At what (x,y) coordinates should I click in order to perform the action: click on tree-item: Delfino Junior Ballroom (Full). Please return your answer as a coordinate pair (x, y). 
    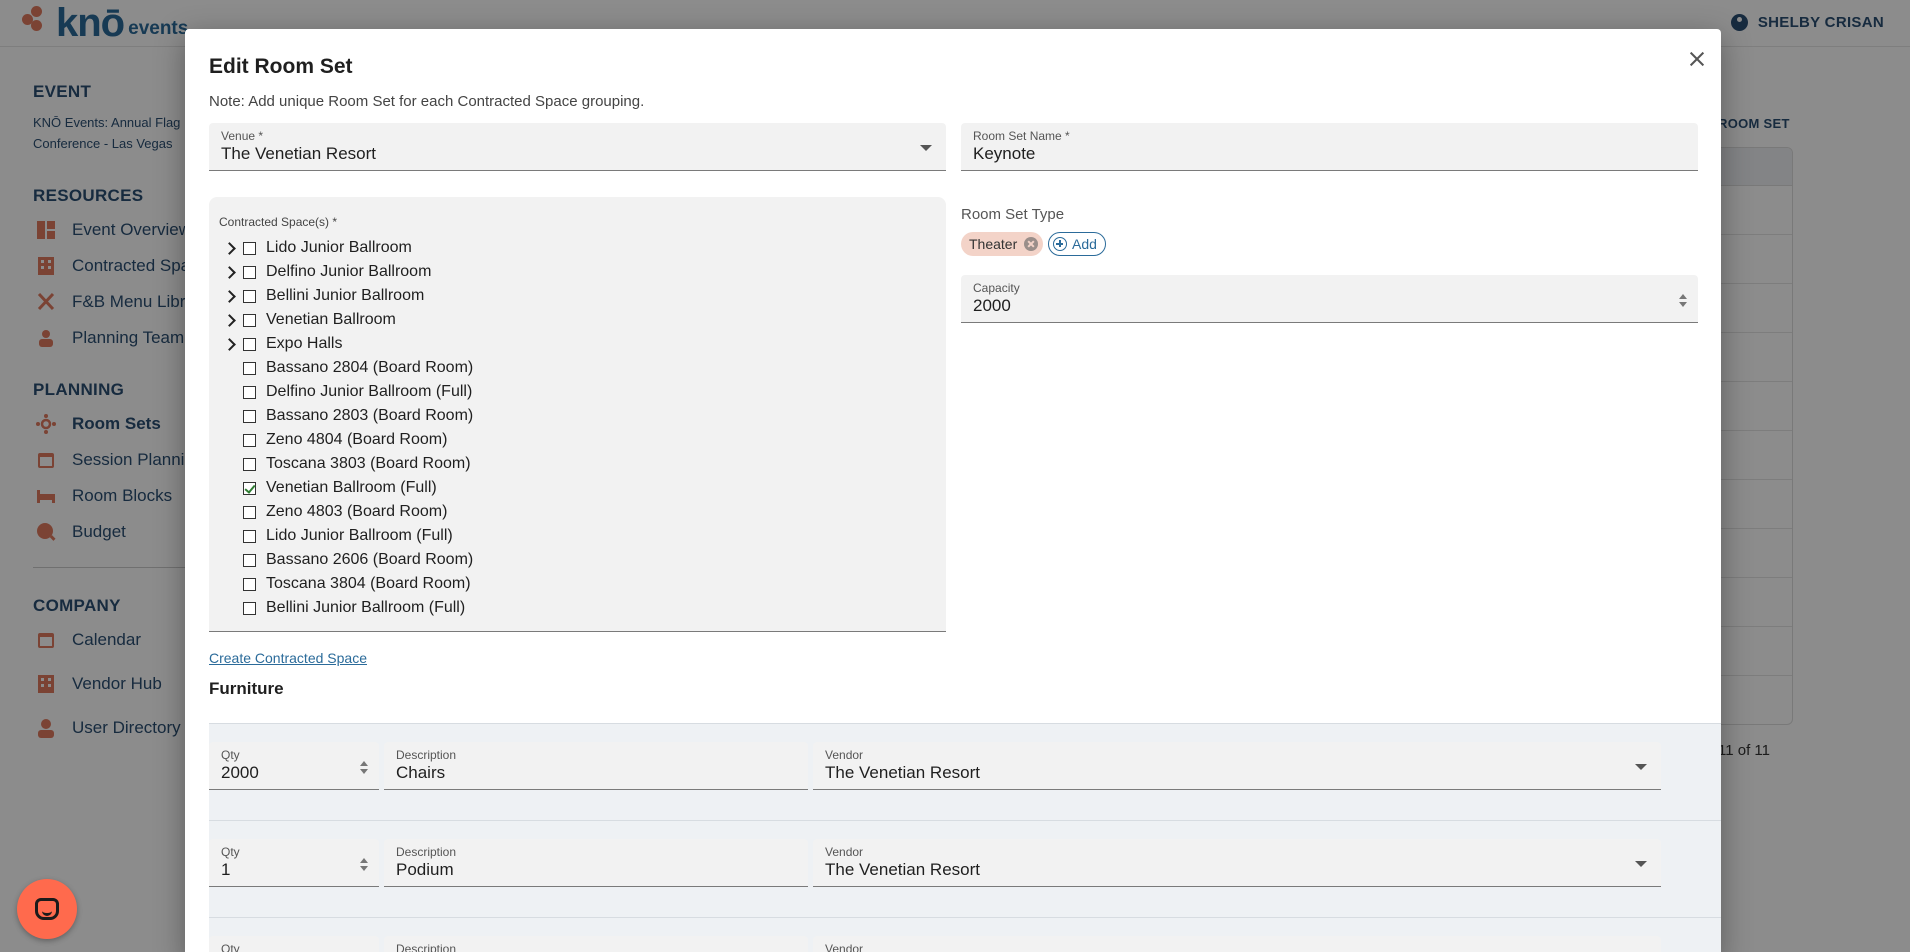
    Looking at the image, I should click on (345, 392).